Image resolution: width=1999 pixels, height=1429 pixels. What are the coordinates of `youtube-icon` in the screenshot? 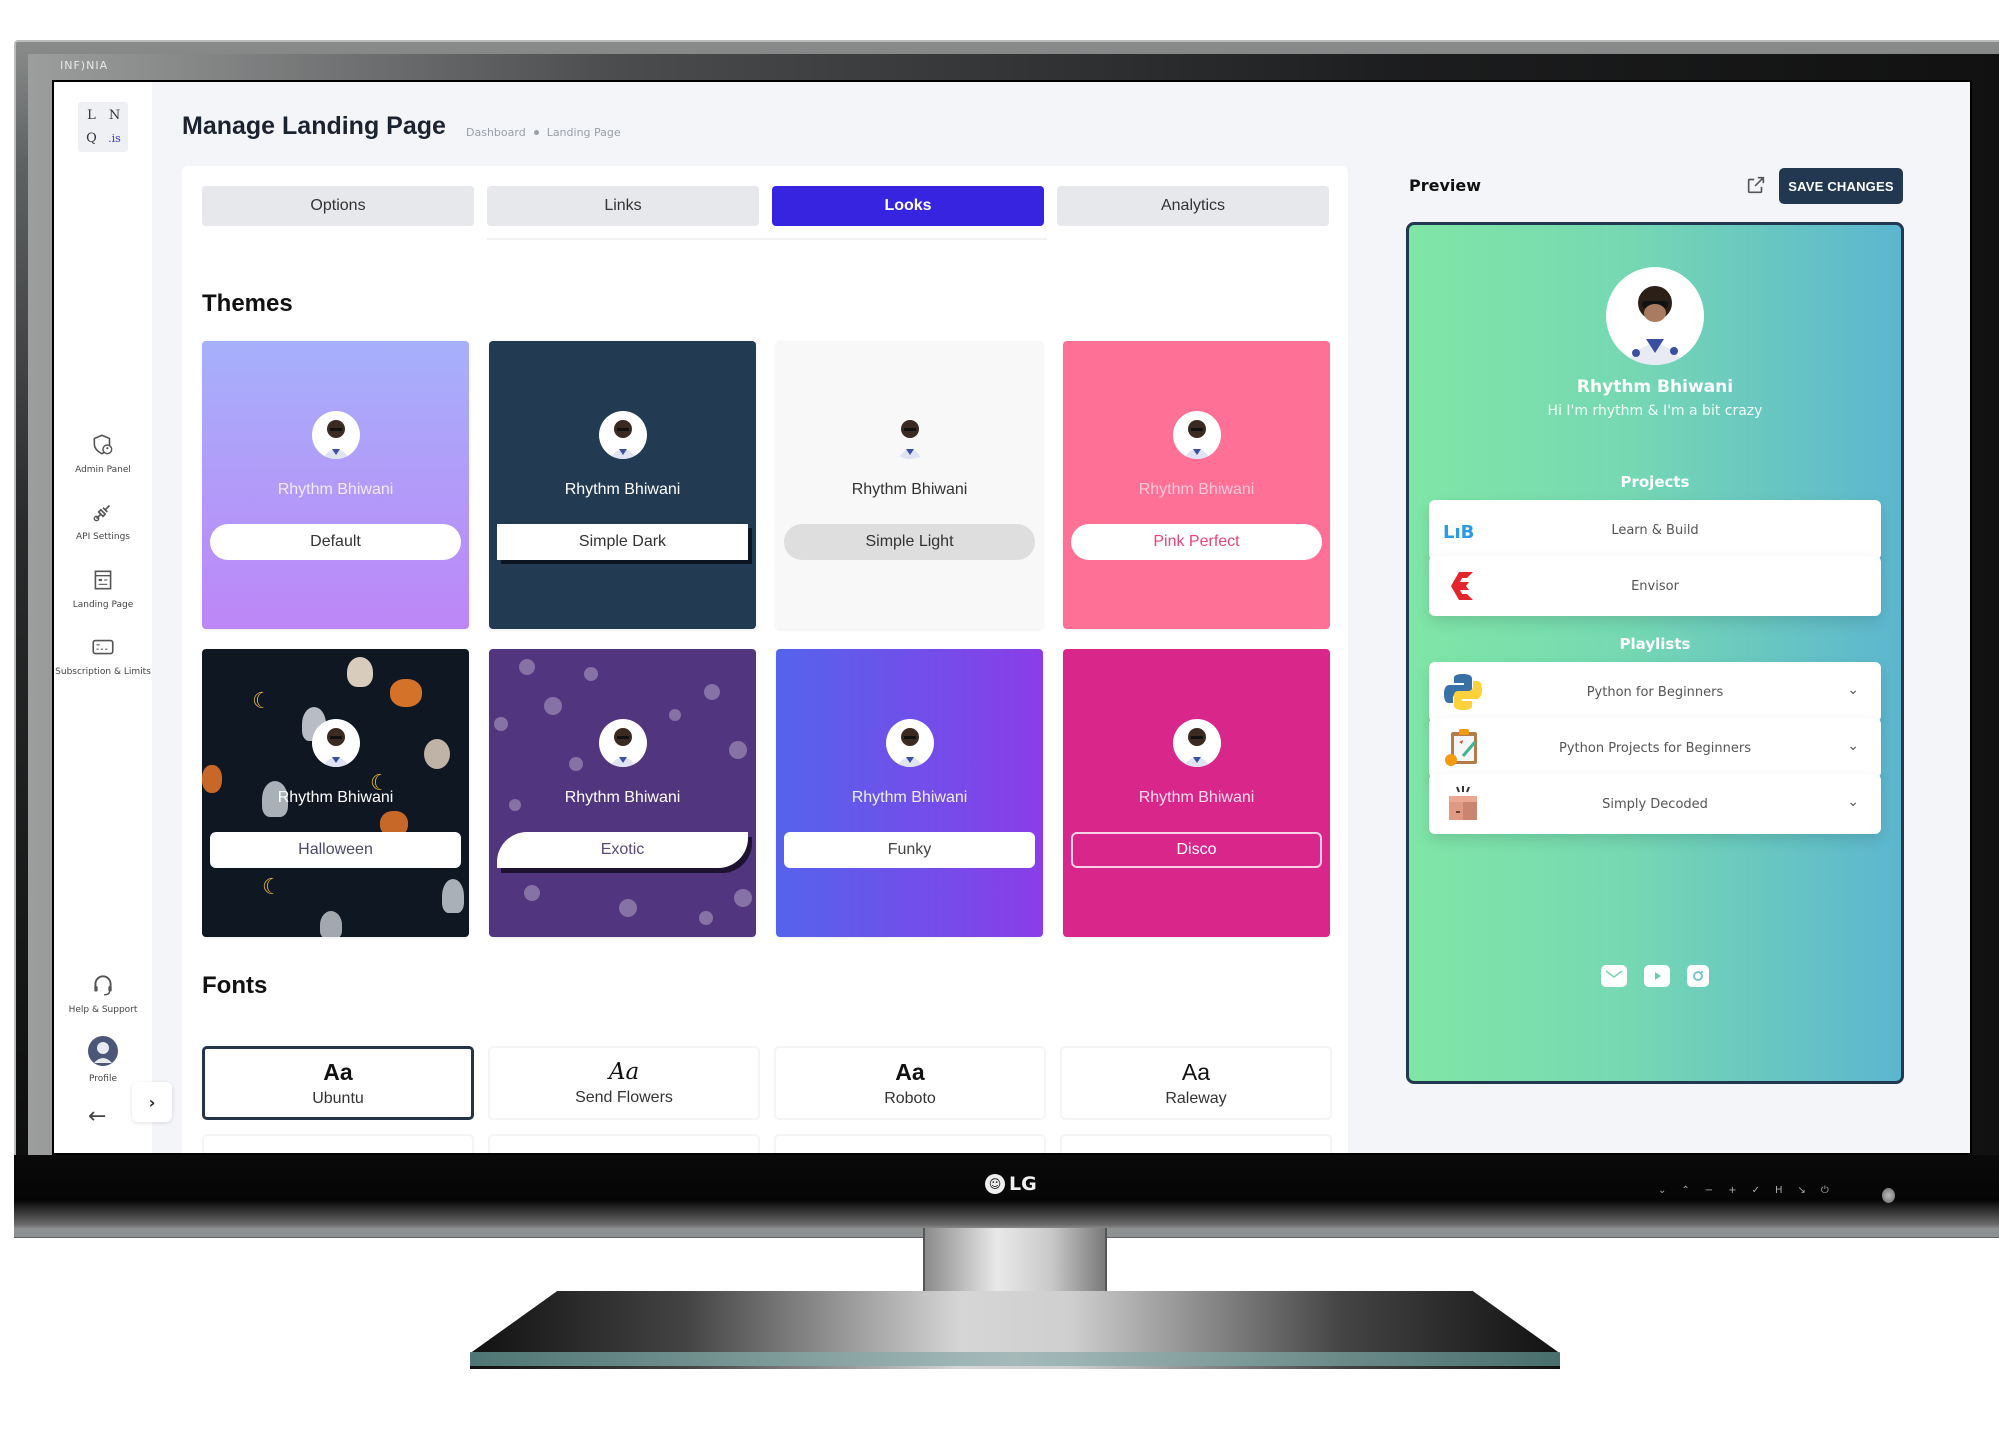 It's located at (1657, 976).